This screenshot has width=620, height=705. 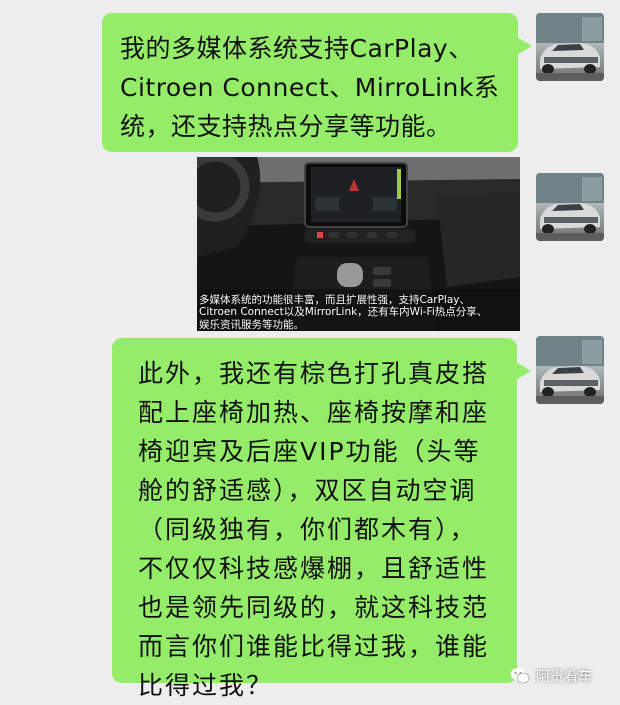 I want to click on message-line: 舱的舒适感），双区自动空调, so click(x=307, y=490).